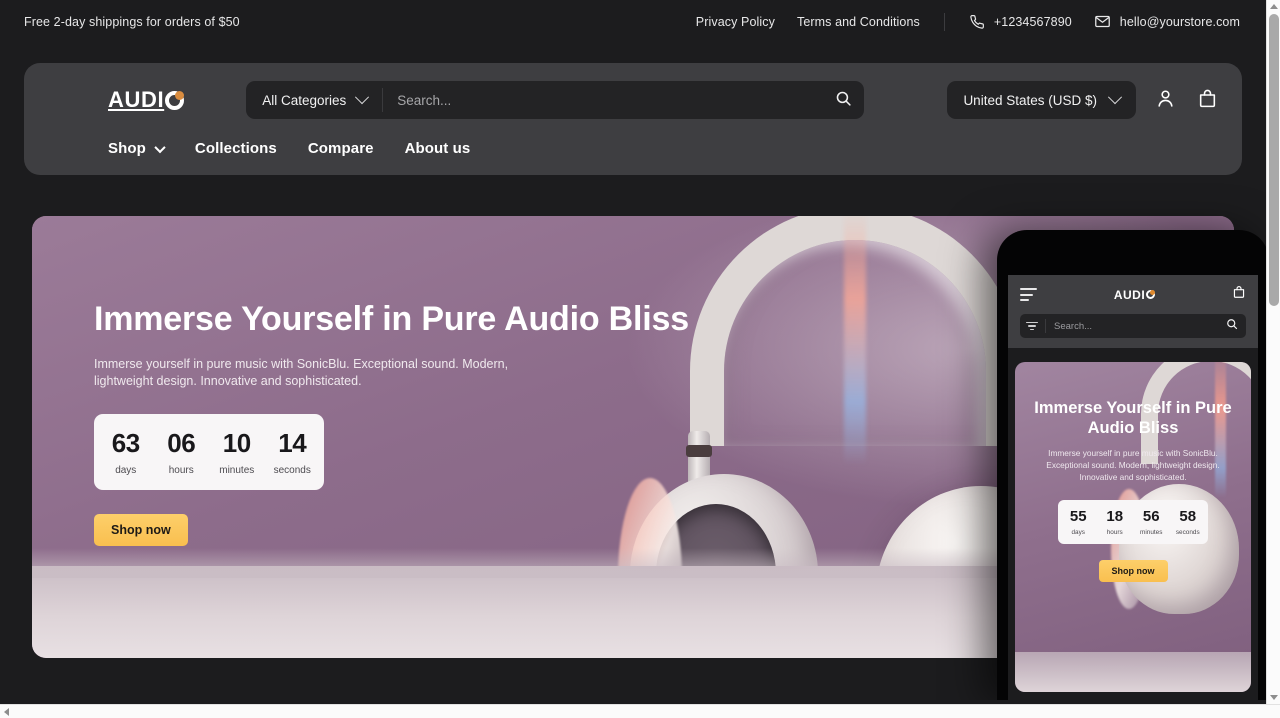 The height and width of the screenshot is (718, 1280). Describe the element at coordinates (1274, 160) in the screenshot. I see `vertical-scrollbar-thumb` at that location.